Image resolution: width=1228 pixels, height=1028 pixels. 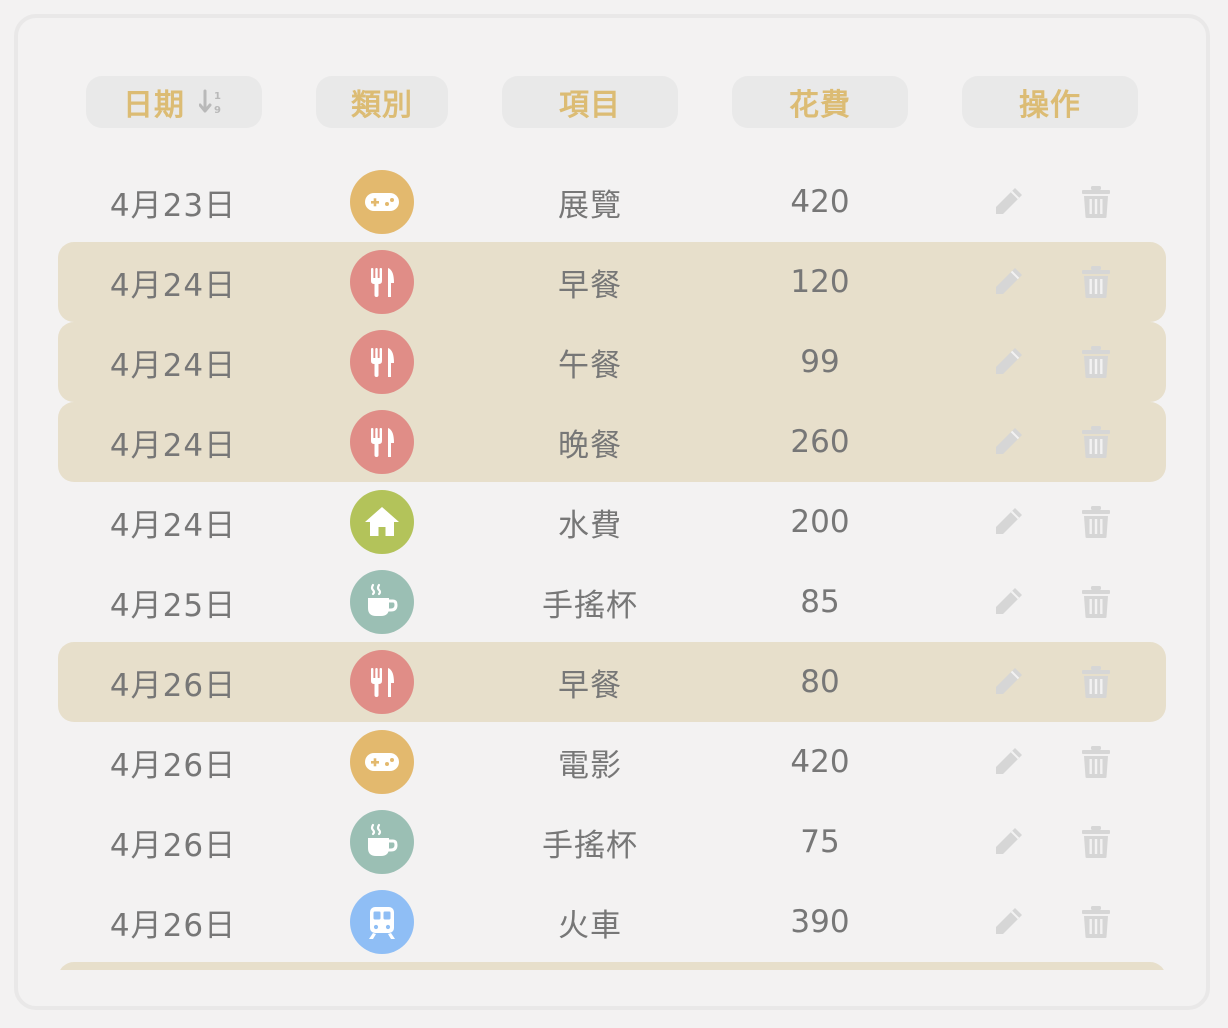 I want to click on row-item: 展覽, so click(x=590, y=205).